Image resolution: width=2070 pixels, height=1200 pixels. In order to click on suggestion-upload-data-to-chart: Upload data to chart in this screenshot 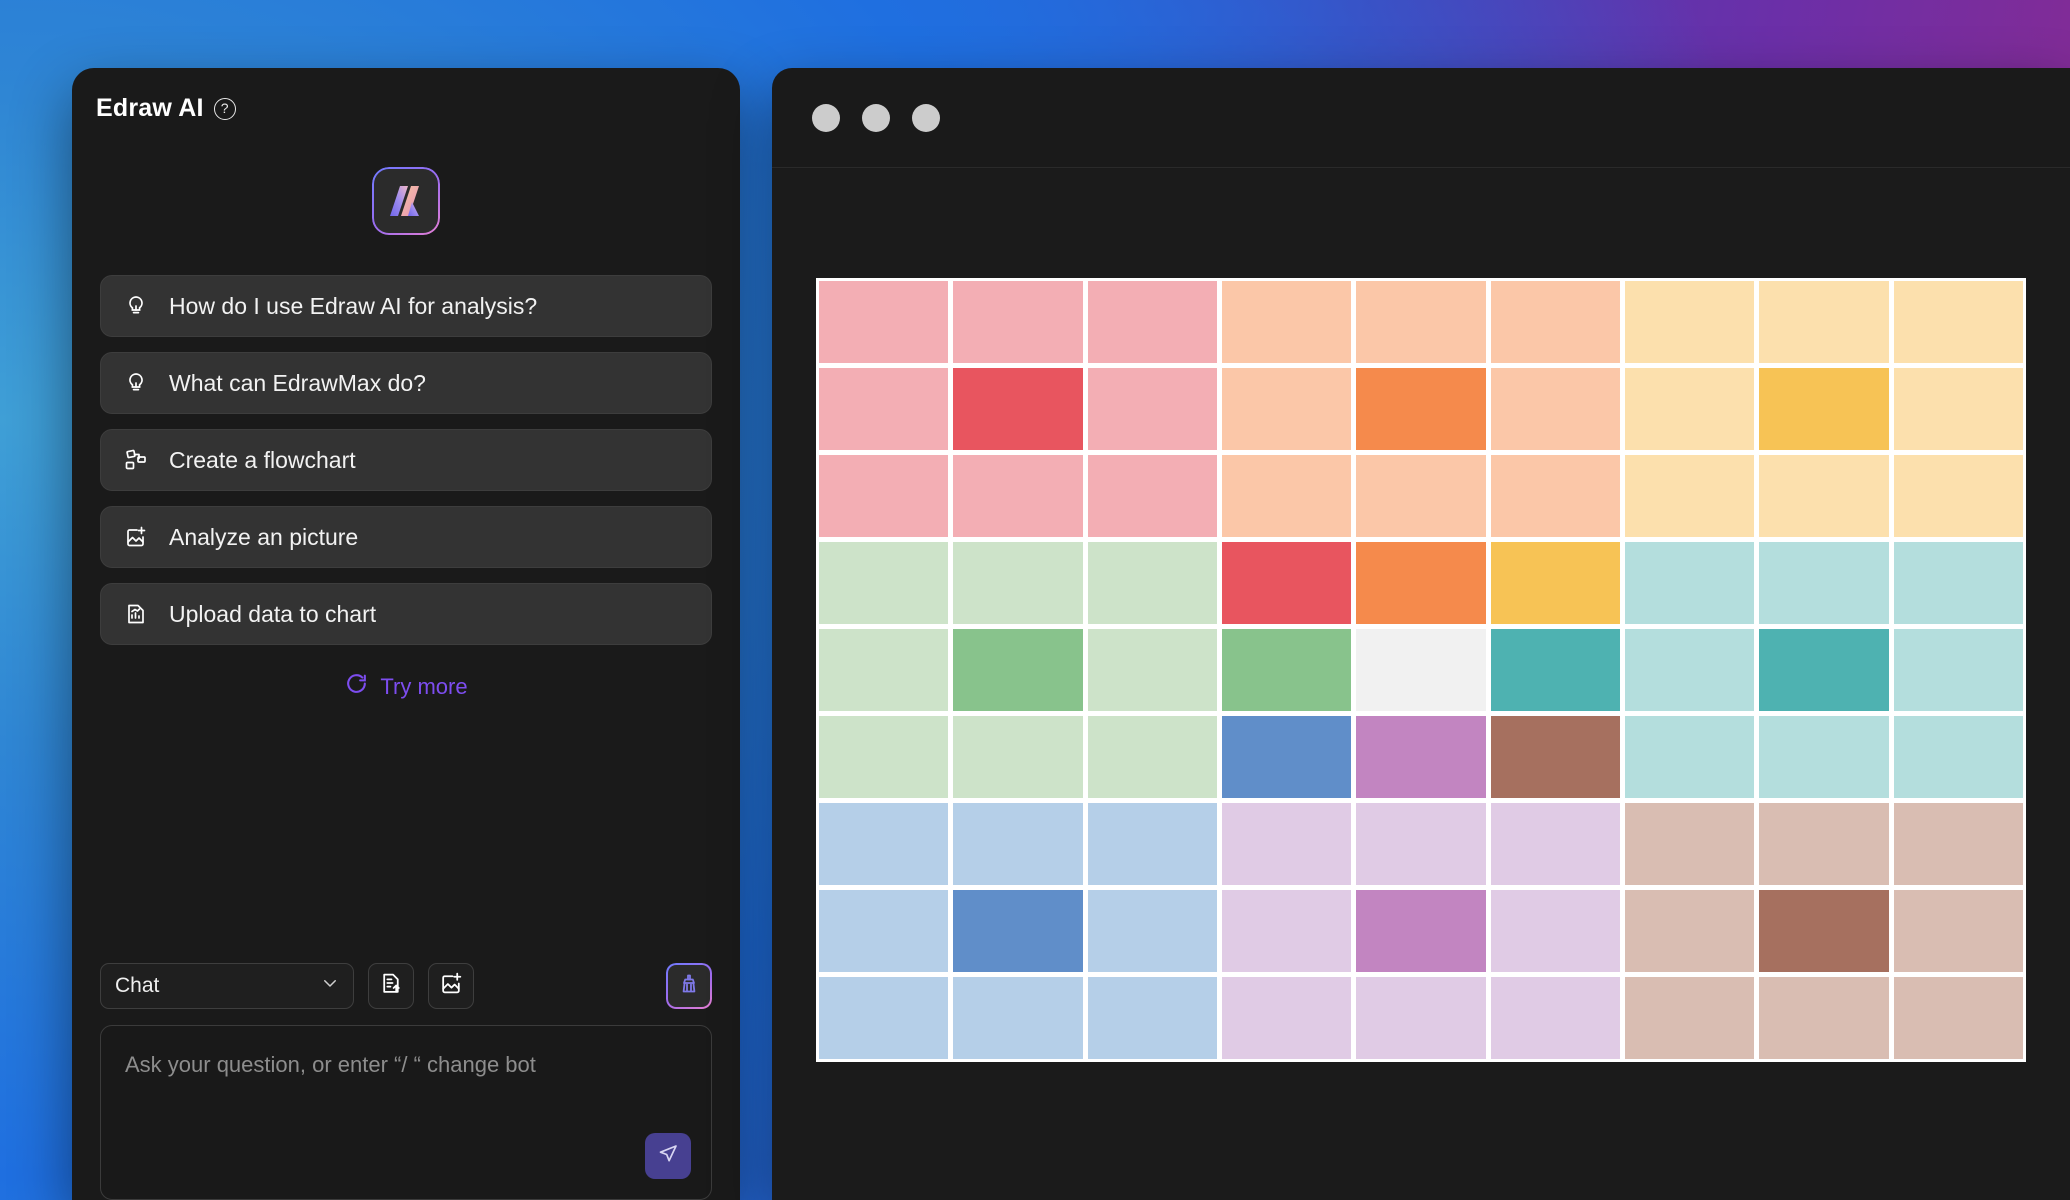, I will do `click(406, 614)`.